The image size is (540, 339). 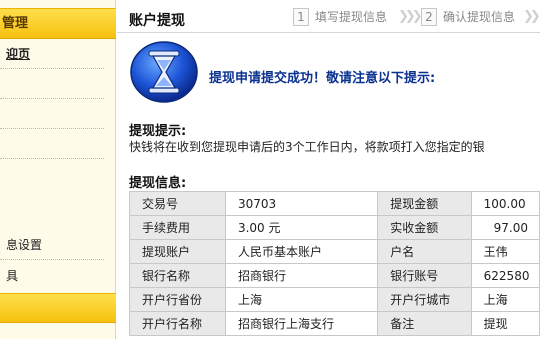 I want to click on sidebar-footer-bar, so click(x=58, y=308).